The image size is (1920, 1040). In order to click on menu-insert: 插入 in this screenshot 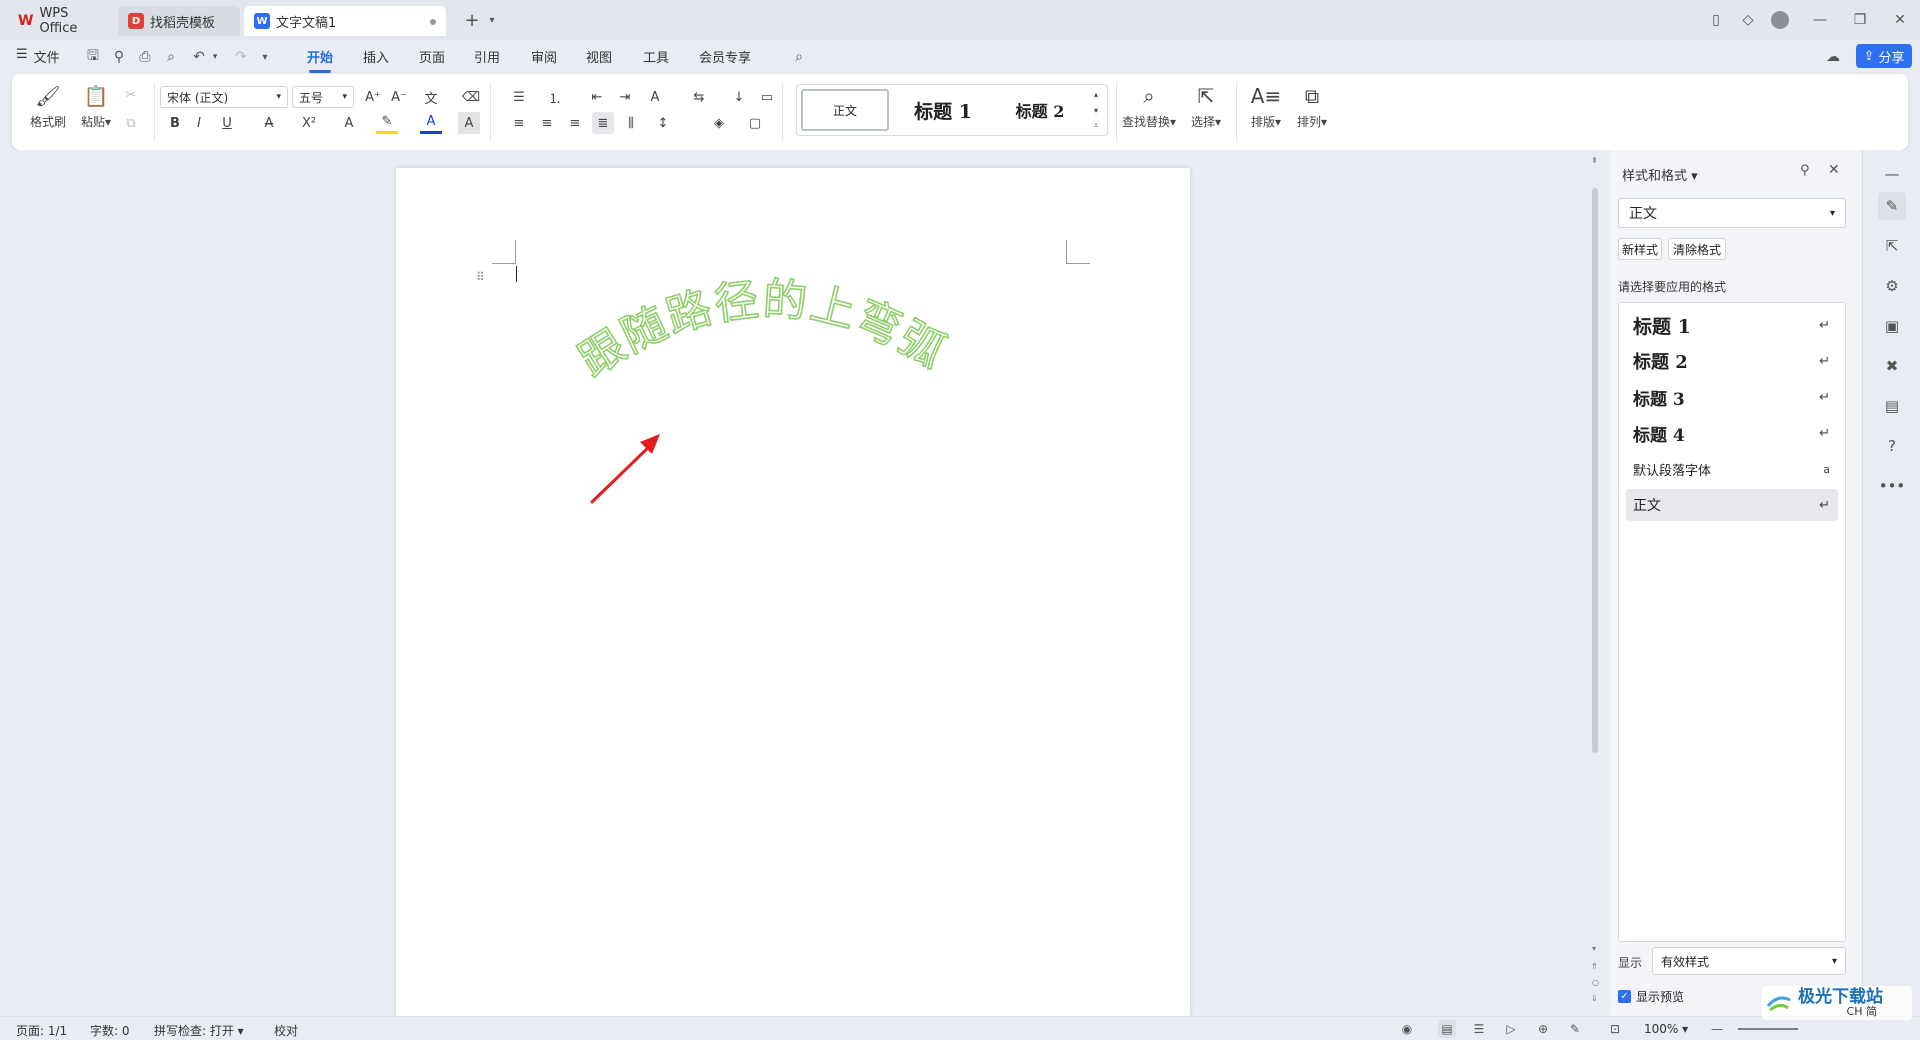, I will do `click(376, 56)`.